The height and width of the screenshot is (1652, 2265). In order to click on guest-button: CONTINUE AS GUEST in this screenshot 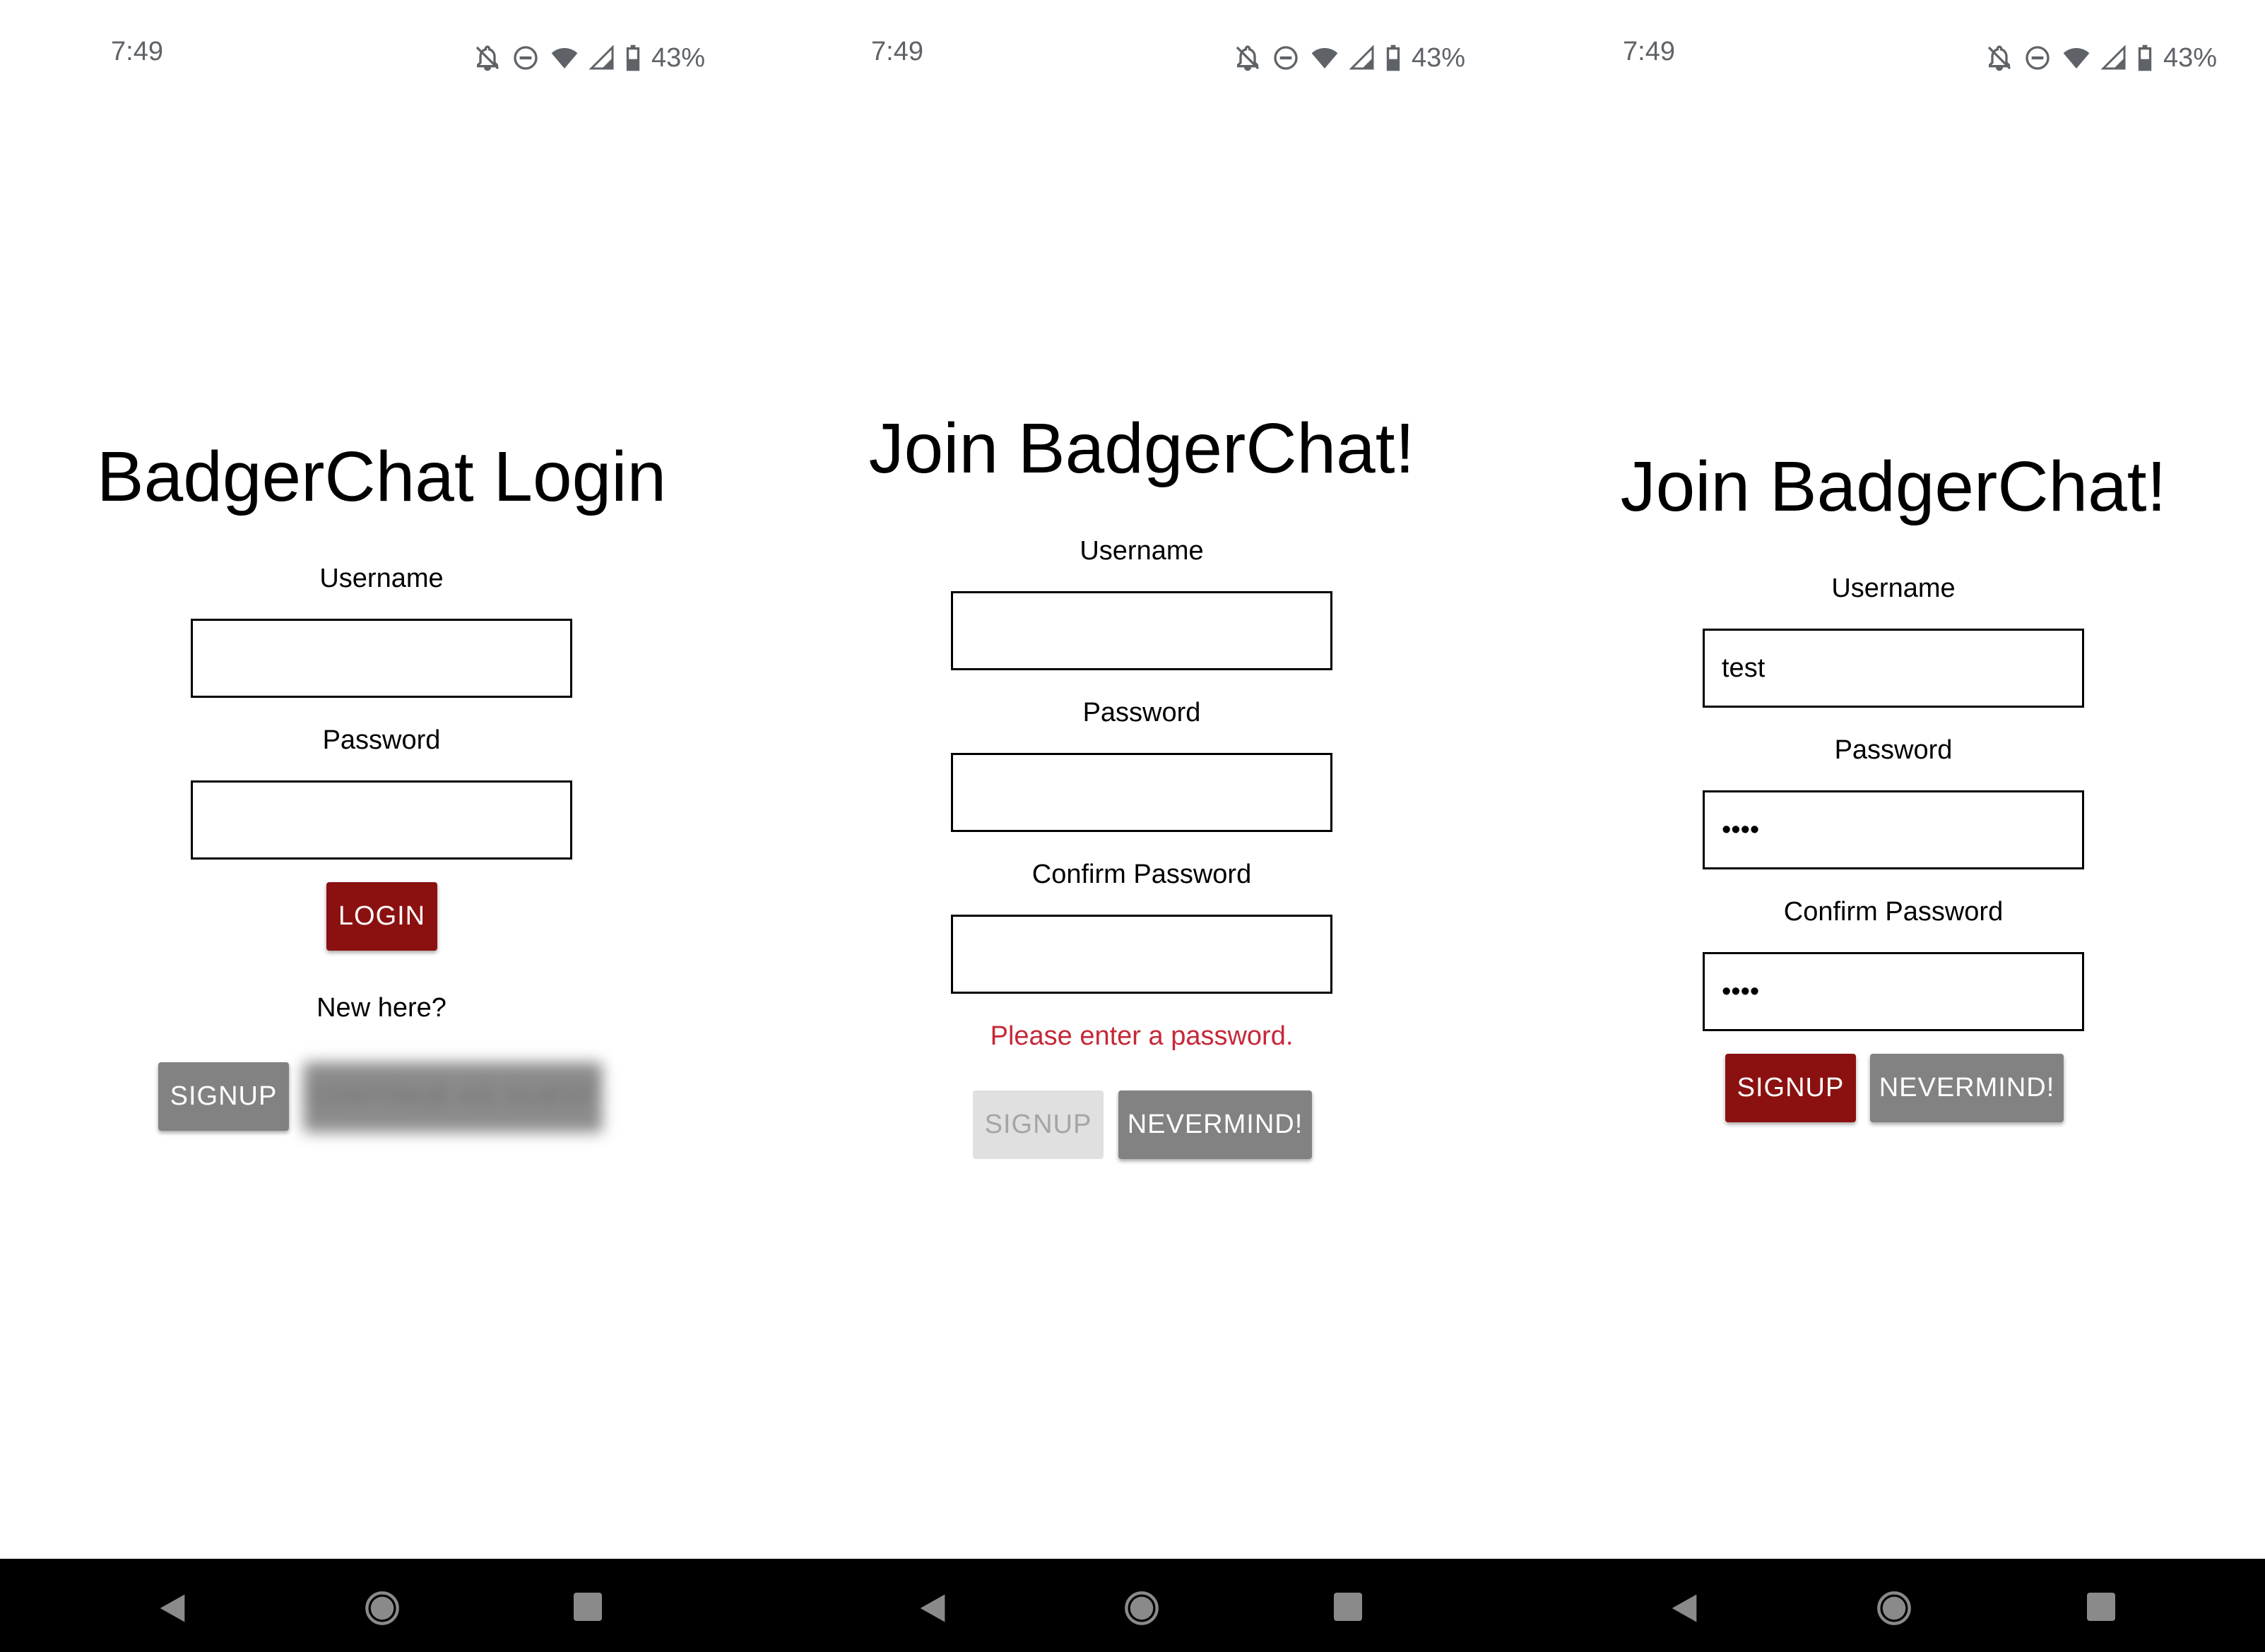, I will do `click(453, 1096)`.